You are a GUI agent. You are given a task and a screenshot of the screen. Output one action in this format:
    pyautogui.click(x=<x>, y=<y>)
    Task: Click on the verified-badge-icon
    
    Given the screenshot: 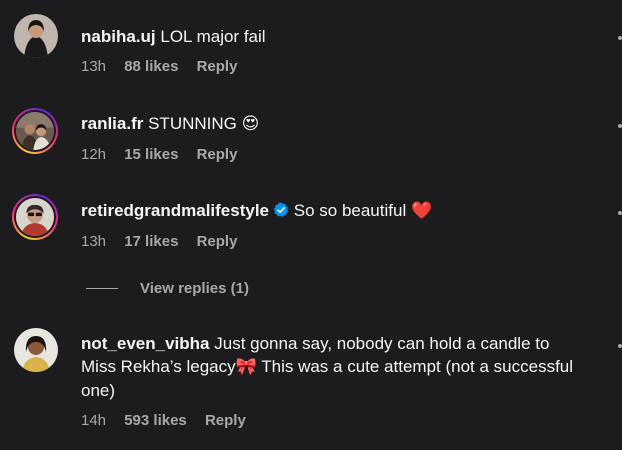 What is the action you would take?
    pyautogui.click(x=281, y=209)
    